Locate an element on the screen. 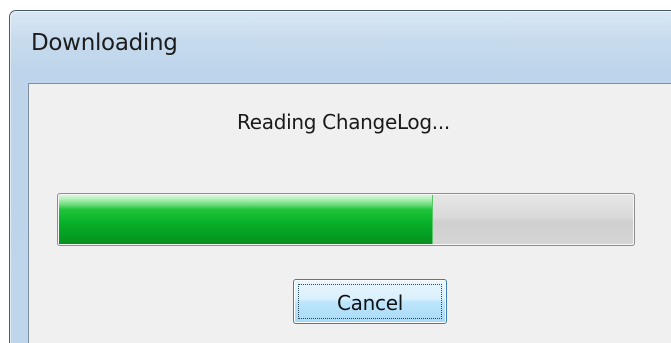 This screenshot has height=343, width=671. progress-bar is located at coordinates (346, 219).